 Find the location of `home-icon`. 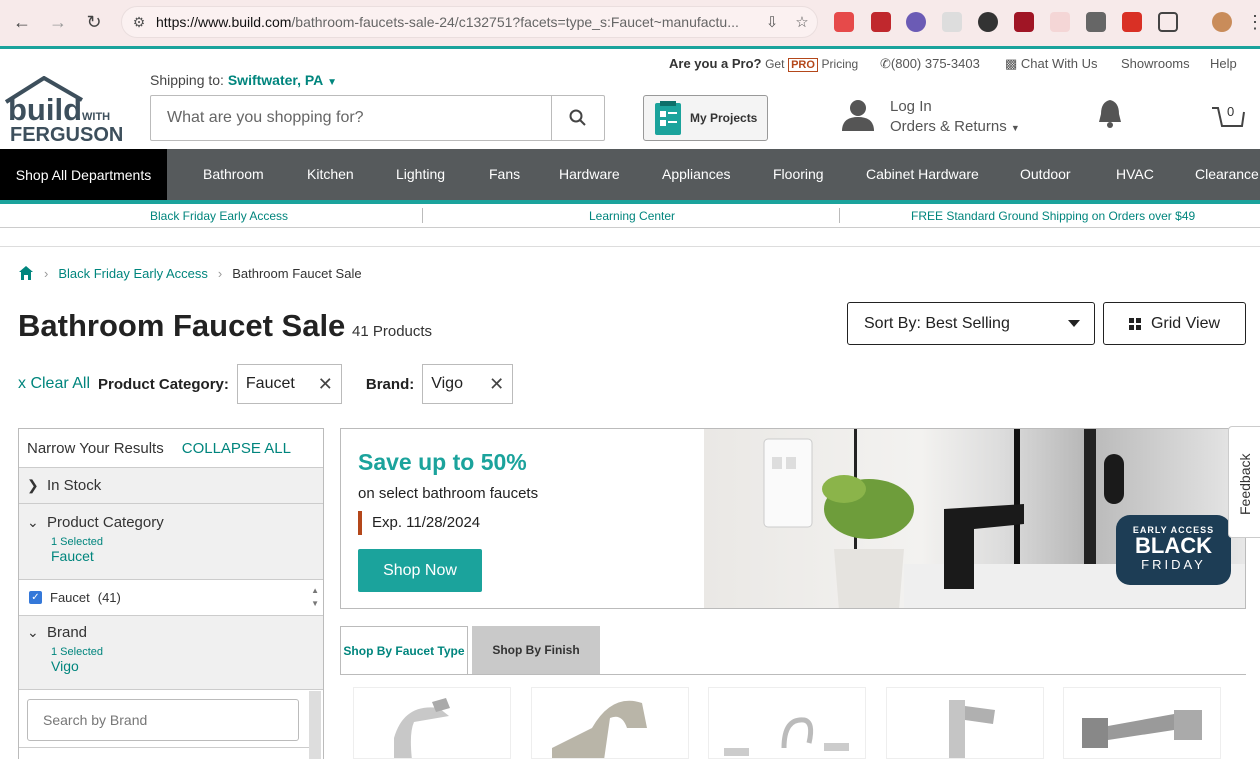

home-icon is located at coordinates (26, 273).